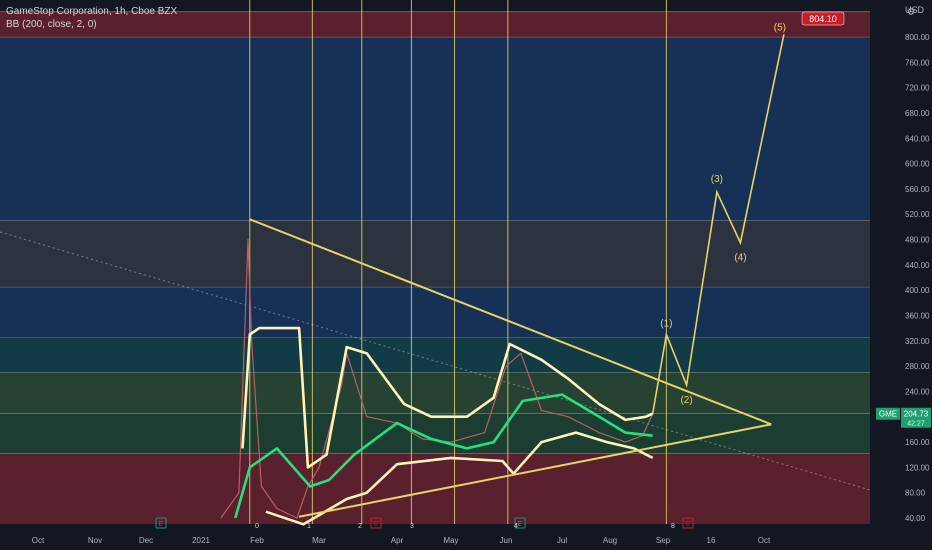  I want to click on wave-label: (3), so click(717, 179).